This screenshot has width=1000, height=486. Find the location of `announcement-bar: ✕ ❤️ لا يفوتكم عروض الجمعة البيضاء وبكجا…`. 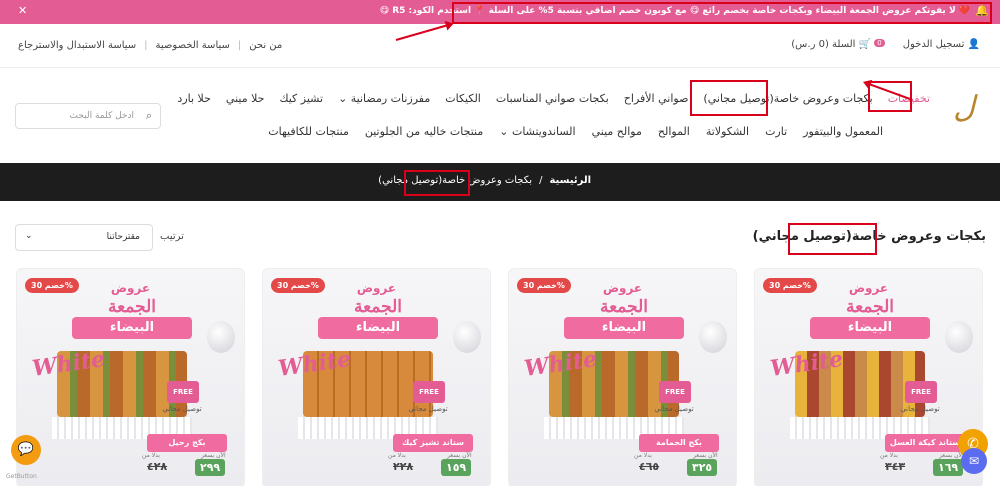

announcement-bar: ✕ ❤️ لا يفوتكم عروض الجمعة البيضاء وبكجا… is located at coordinates (500, 12).